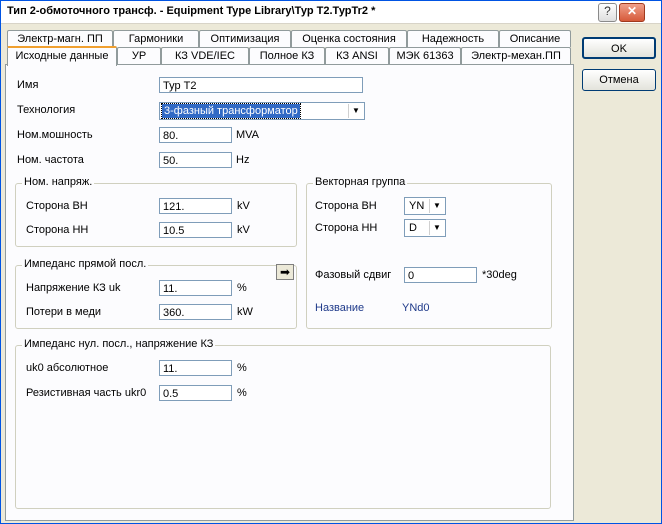 The image size is (662, 524). Describe the element at coordinates (340, 308) in the screenshot. I see `vector-name-label: Название` at that location.